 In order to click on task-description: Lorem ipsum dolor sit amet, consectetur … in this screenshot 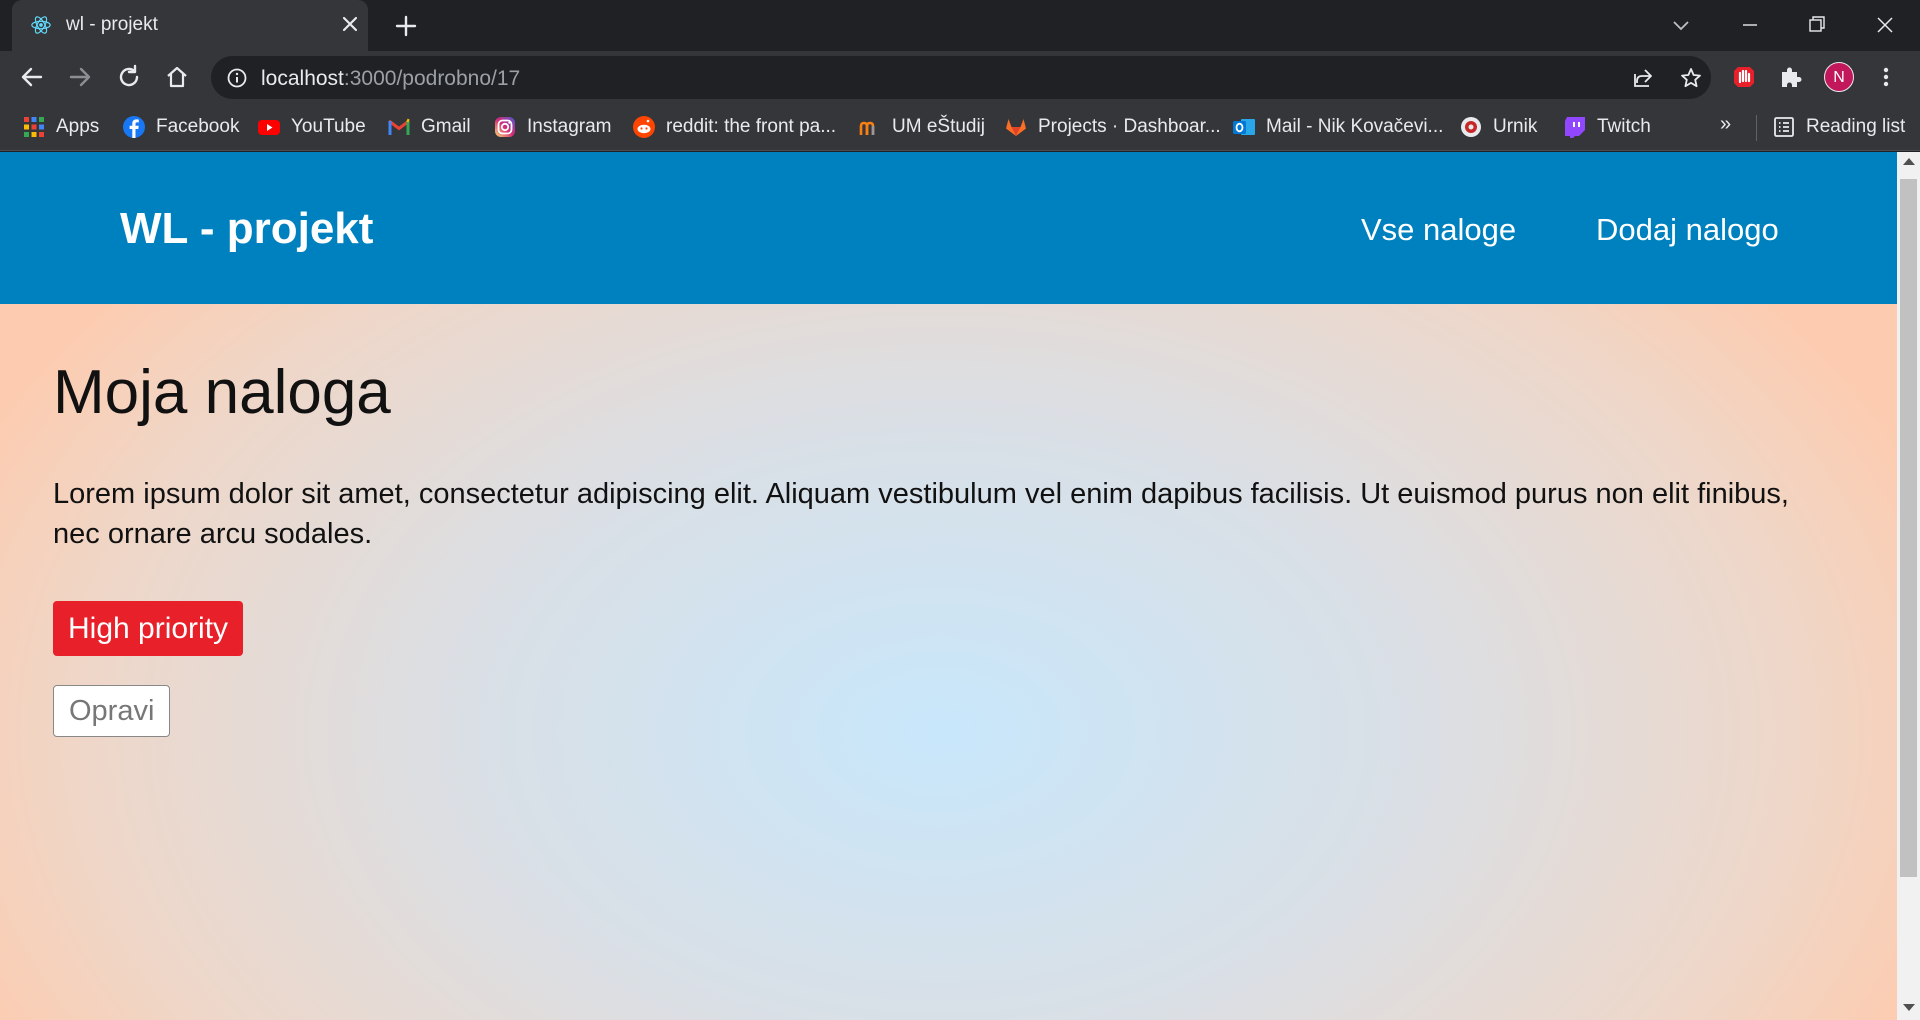, I will do `click(921, 514)`.